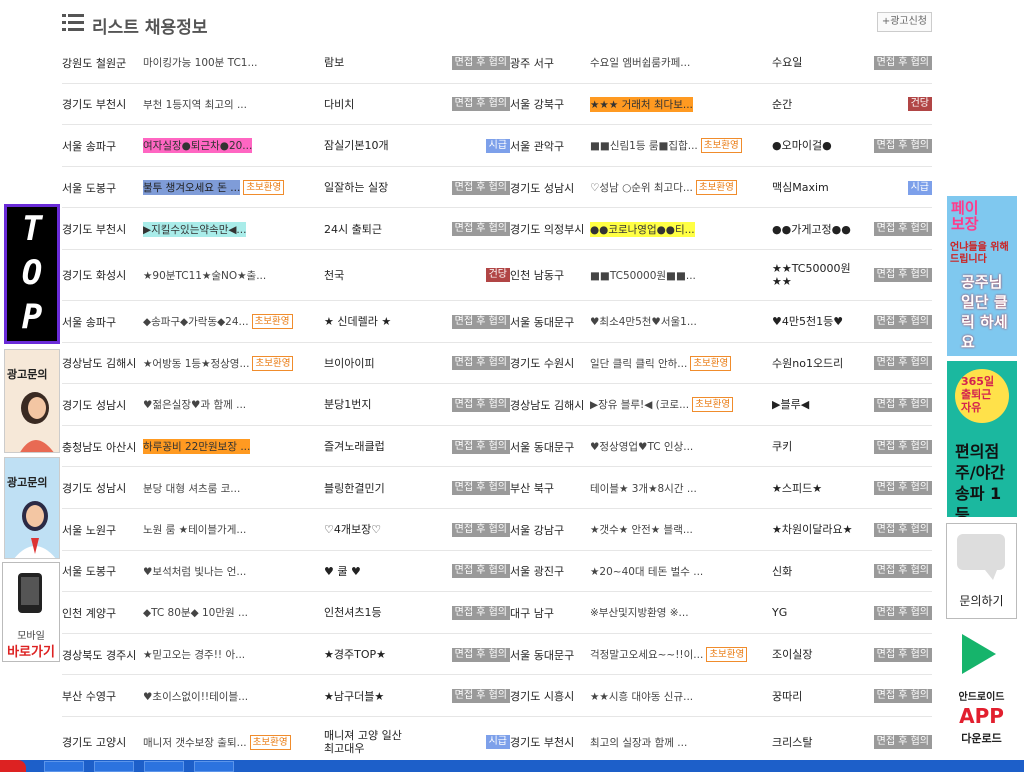 The width and height of the screenshot is (1024, 772). I want to click on page-title-part1: 리스트, so click(115, 28).